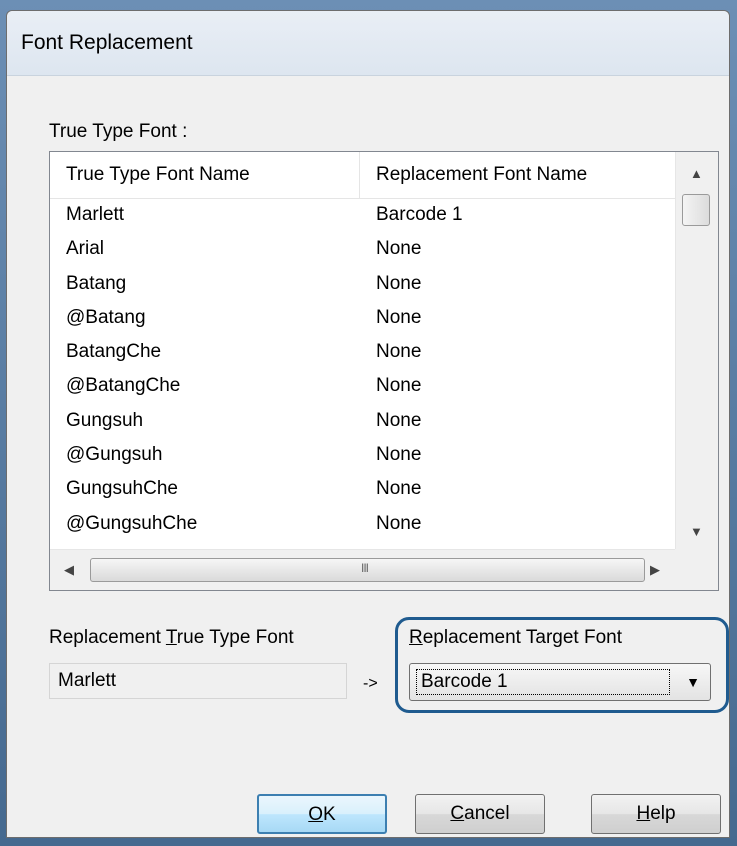 The height and width of the screenshot is (846, 737). I want to click on horizontal-scrollbar: ◀ III ▶, so click(362, 569).